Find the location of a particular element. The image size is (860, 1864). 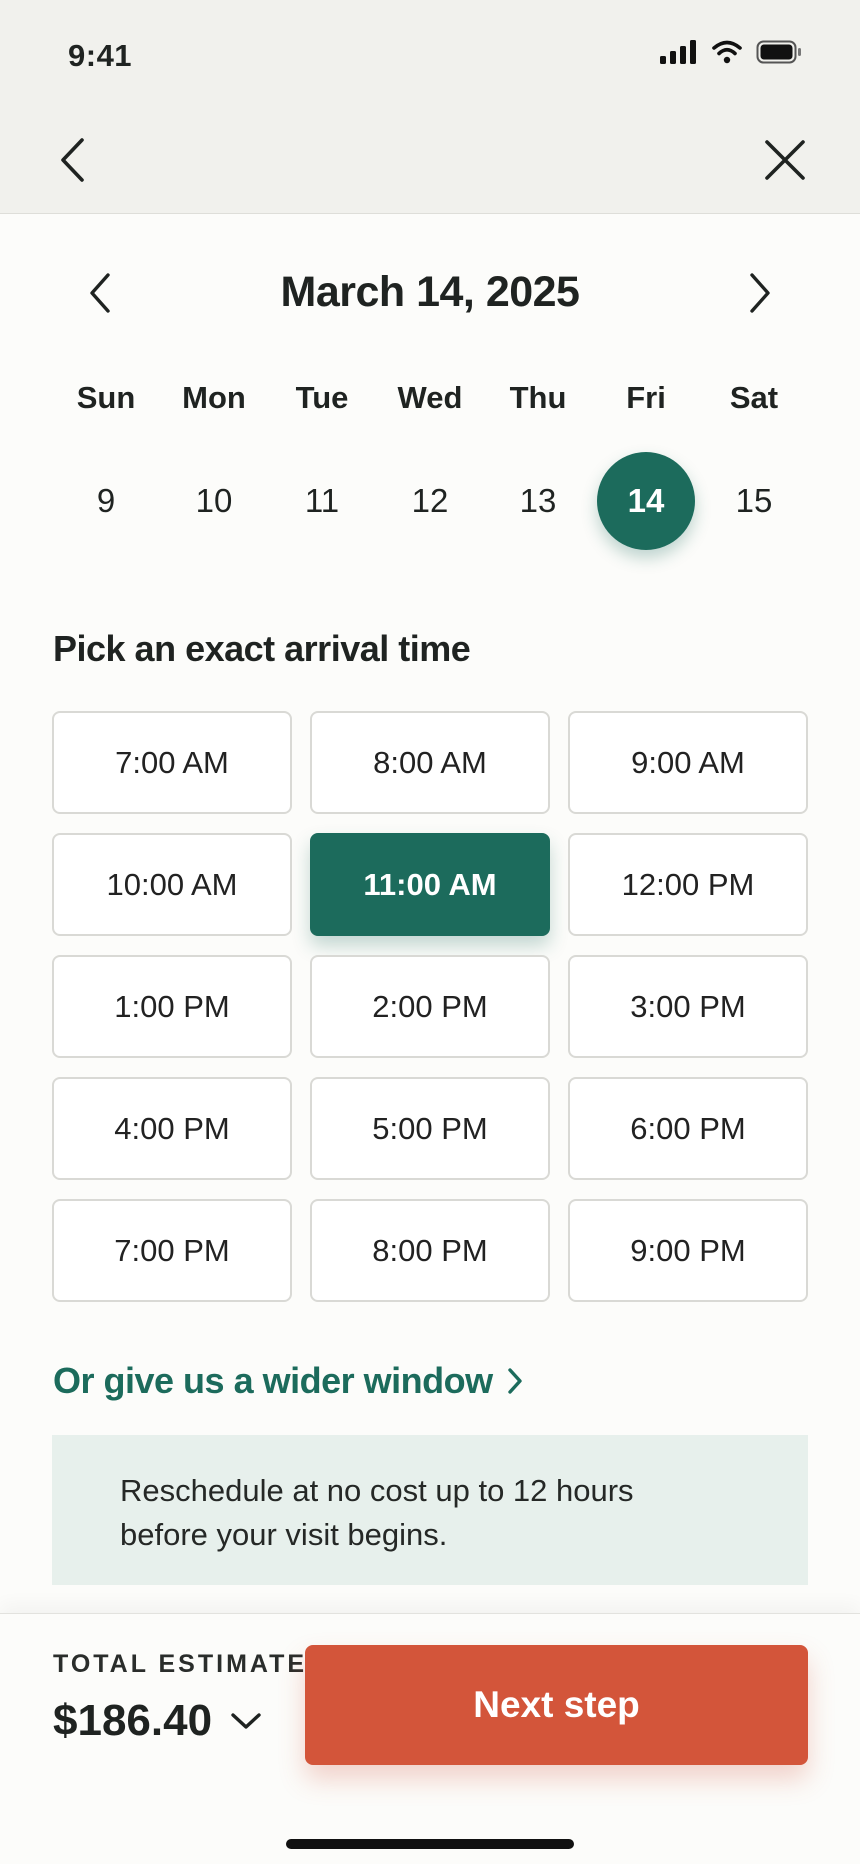

previous-week-button is located at coordinates (100, 293).